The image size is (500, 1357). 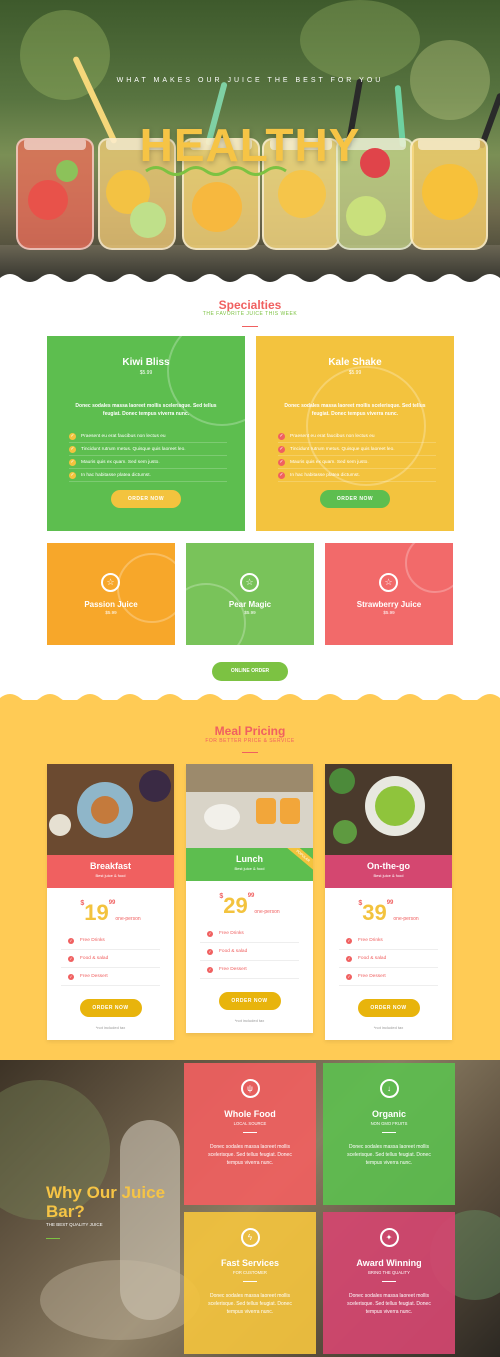 What do you see at coordinates (388, 1114) in the screenshot?
I see `feature-title: Organic` at bounding box center [388, 1114].